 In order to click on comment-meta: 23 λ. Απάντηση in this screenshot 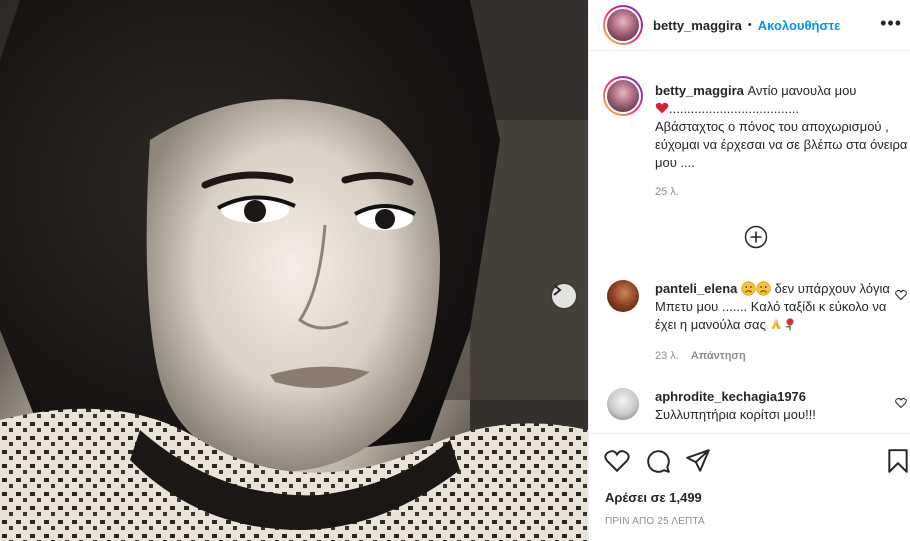, I will do `click(700, 356)`.